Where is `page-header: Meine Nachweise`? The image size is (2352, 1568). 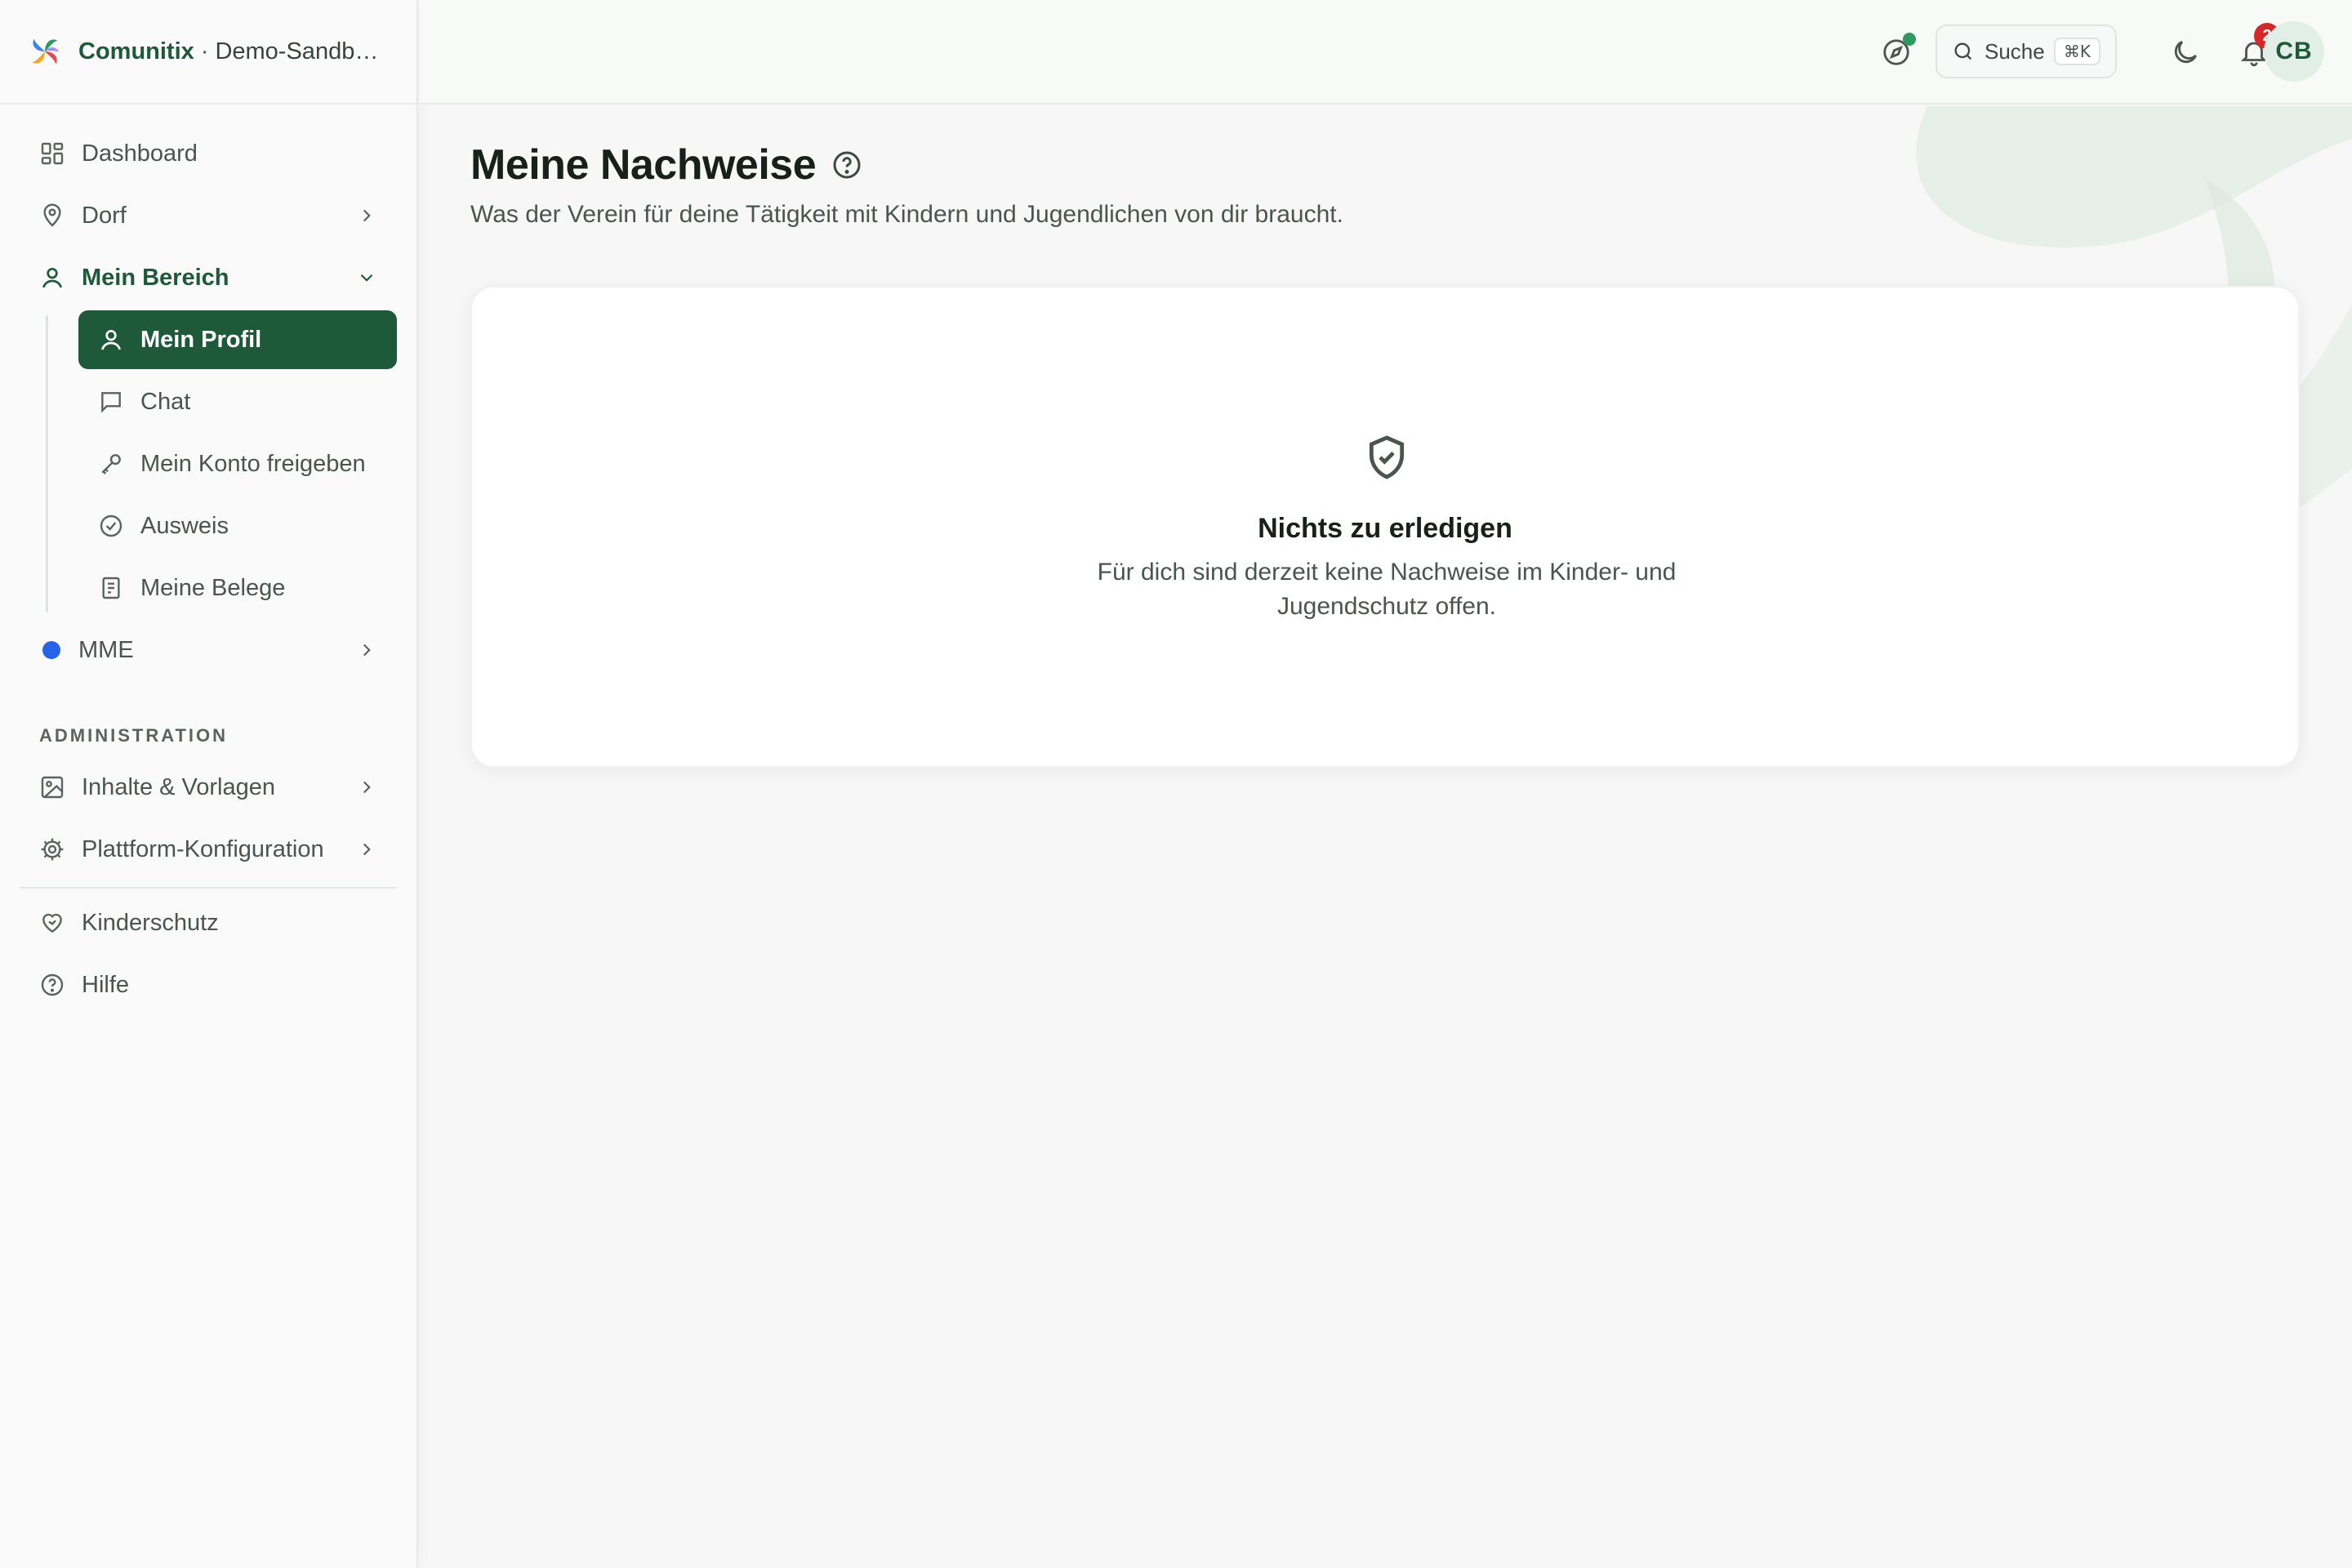 page-header: Meine Nachweise is located at coordinates (666, 164).